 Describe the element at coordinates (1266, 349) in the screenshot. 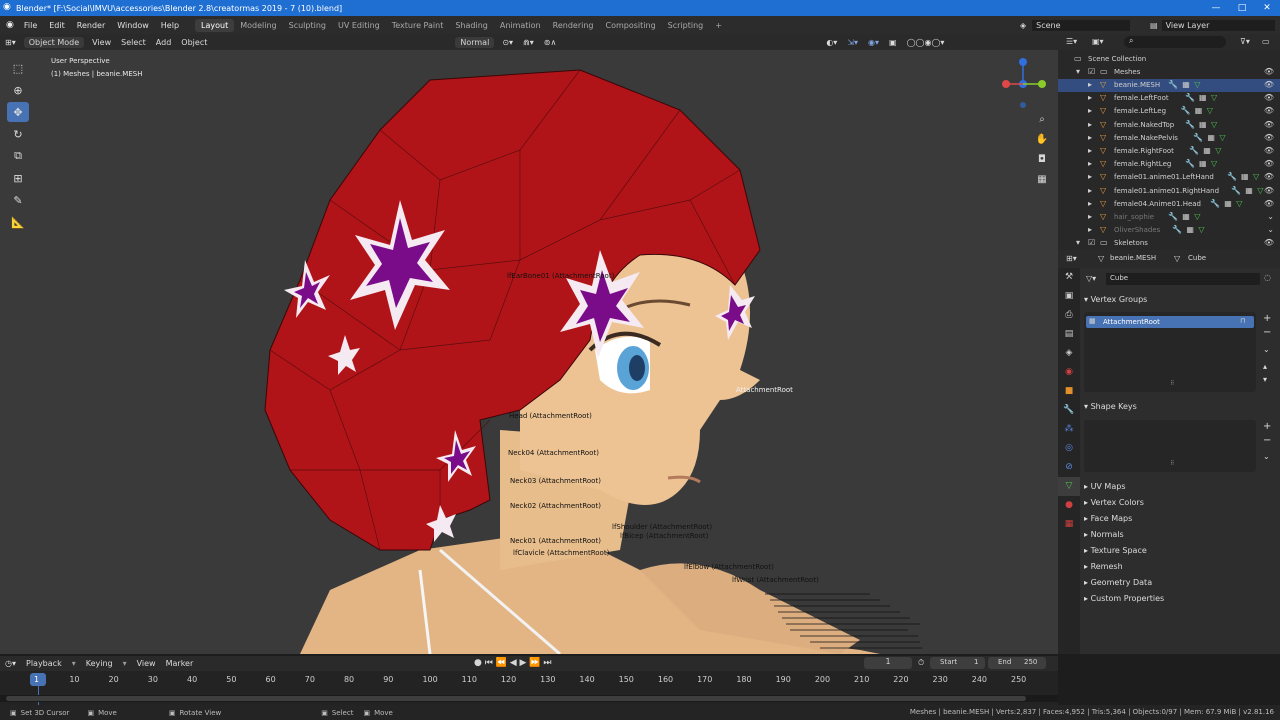

I see `vertex-group-specials-button: ⌄` at that location.